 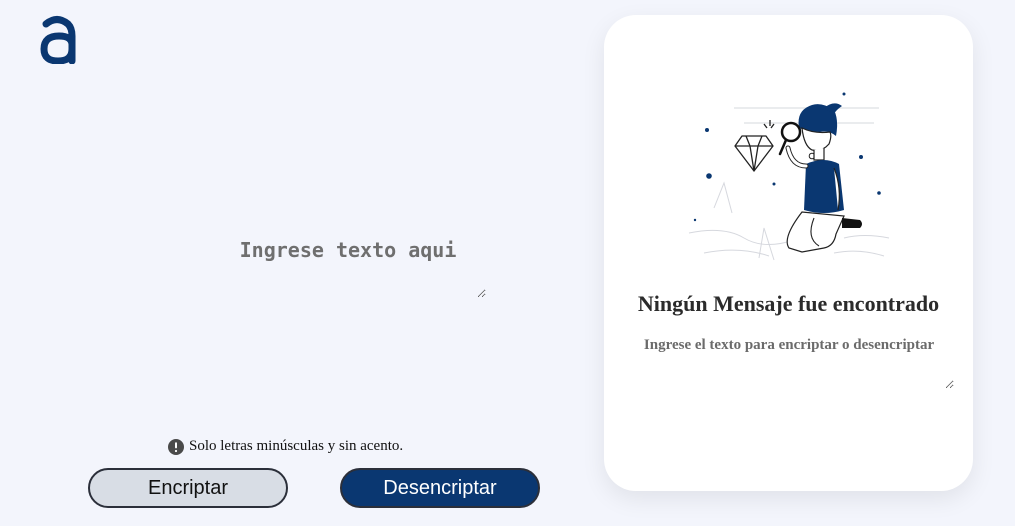 I want to click on notice-text: Solo letras minúsculas y sin acento., so click(x=296, y=446).